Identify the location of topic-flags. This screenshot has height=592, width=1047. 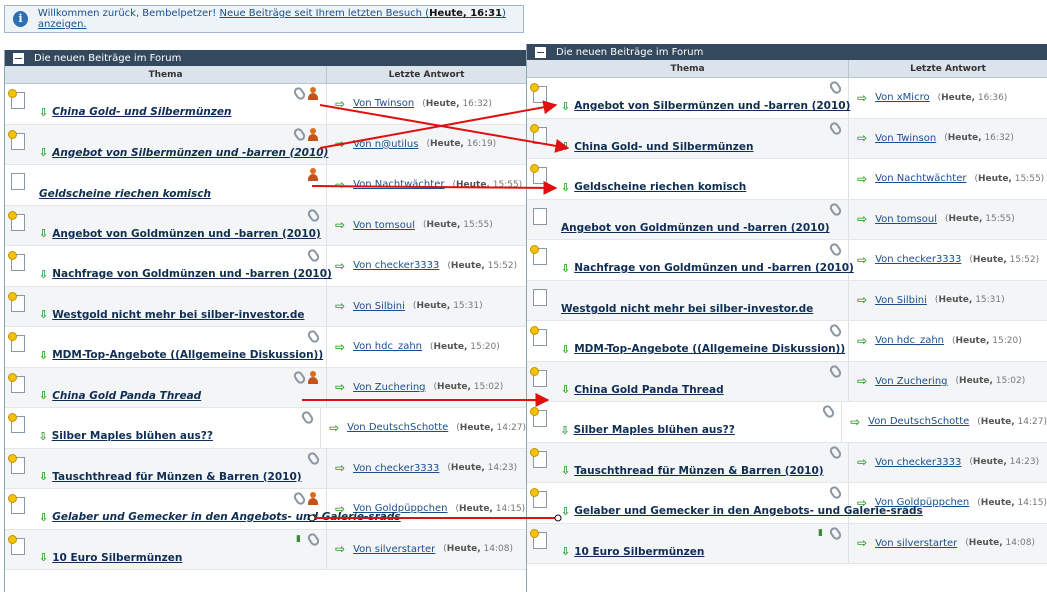
(835, 209).